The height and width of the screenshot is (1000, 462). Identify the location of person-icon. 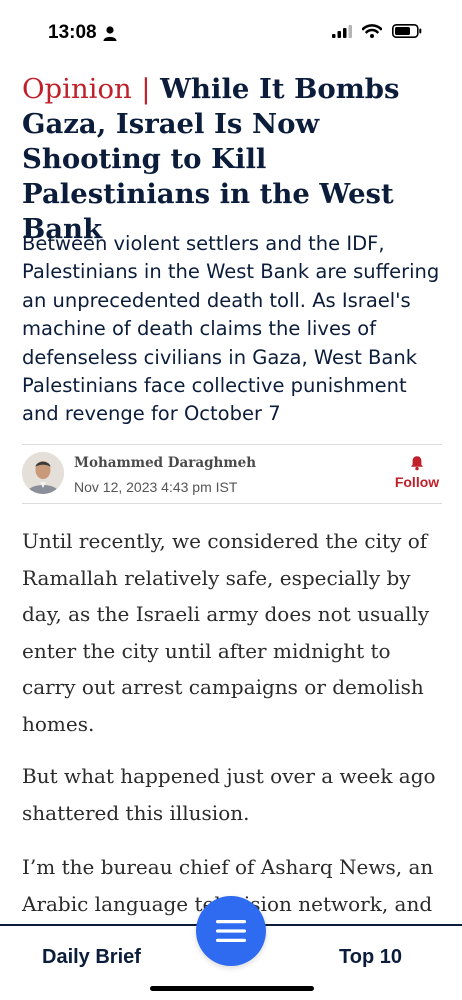
(110, 33).